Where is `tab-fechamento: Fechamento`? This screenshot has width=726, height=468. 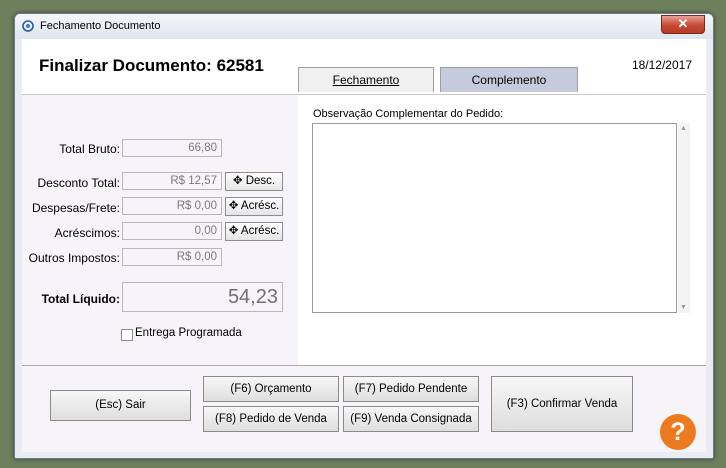
tab-fechamento: Fechamento is located at coordinates (366, 79).